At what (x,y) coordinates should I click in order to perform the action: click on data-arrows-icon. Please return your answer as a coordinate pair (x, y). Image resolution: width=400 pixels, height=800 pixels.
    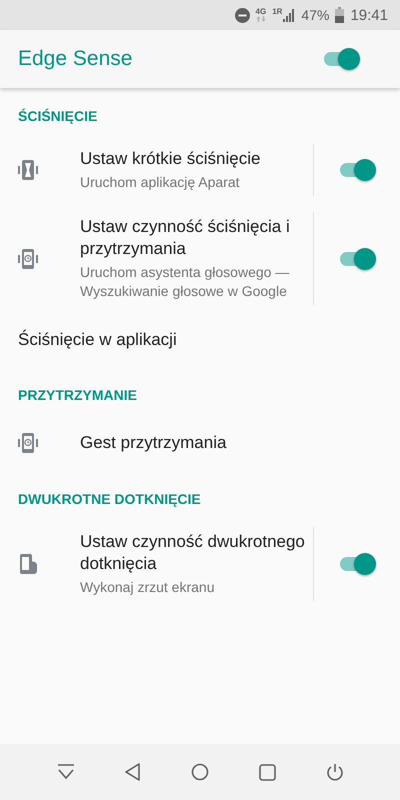
    Looking at the image, I should click on (261, 19).